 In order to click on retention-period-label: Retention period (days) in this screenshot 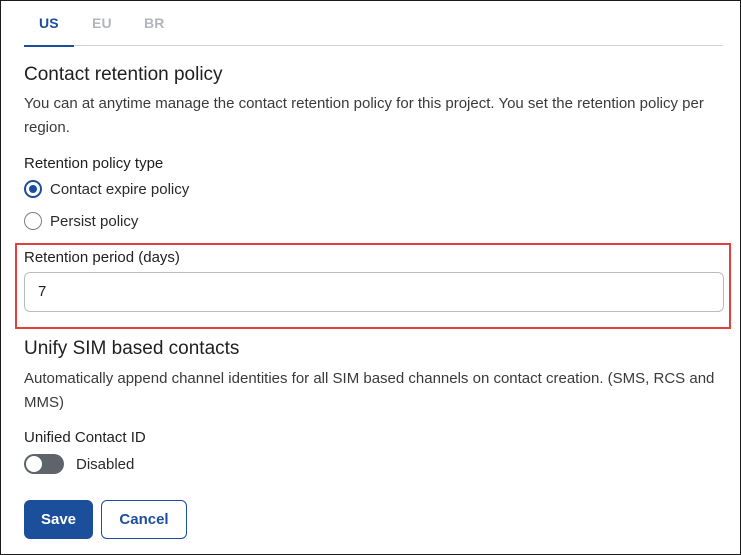, I will do `click(102, 257)`.